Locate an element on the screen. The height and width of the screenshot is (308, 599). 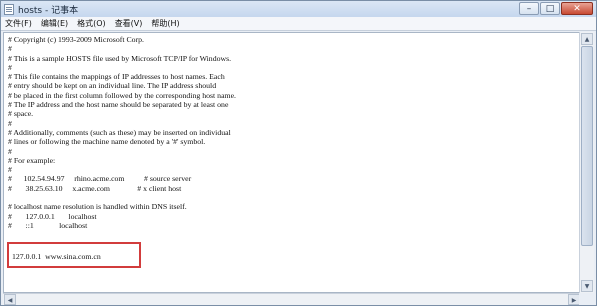
window-controls: – □ ✕ is located at coordinates (556, 8).